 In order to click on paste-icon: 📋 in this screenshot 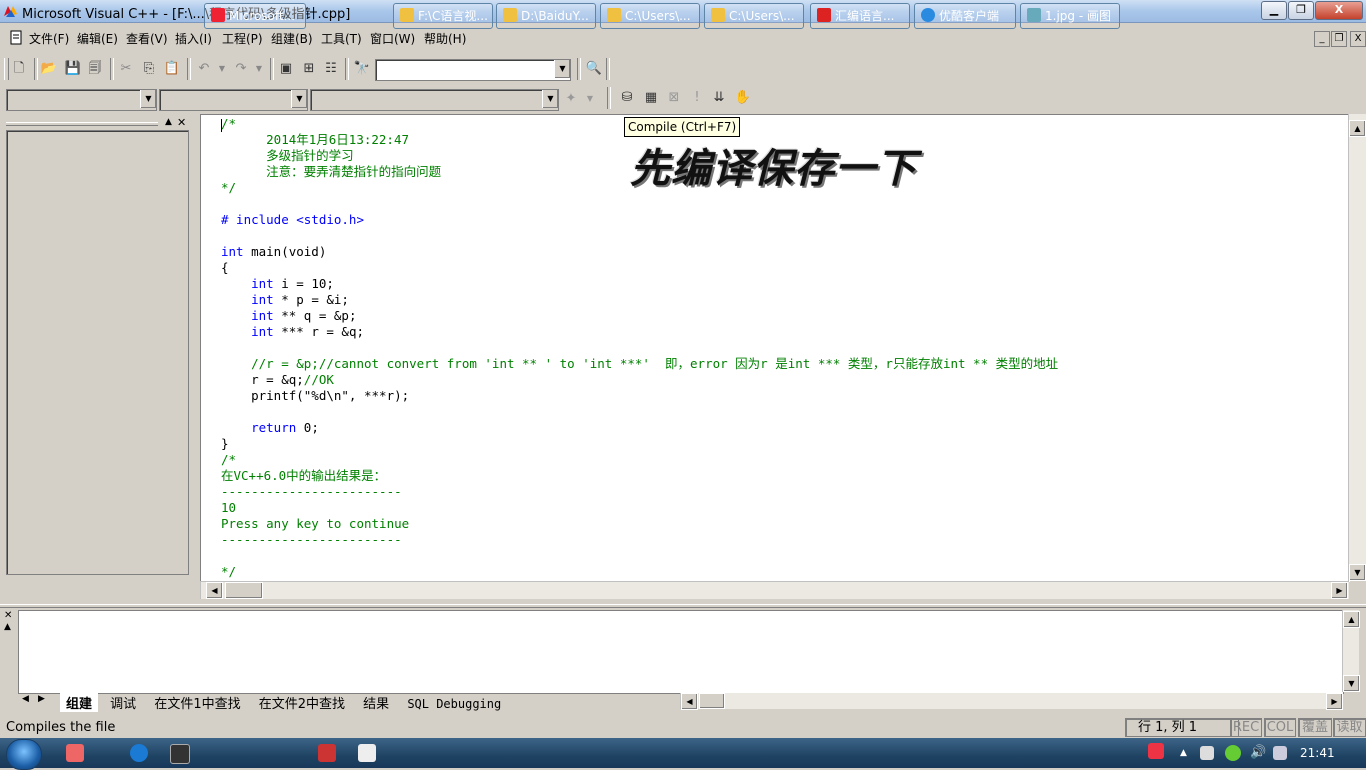, I will do `click(172, 69)`.